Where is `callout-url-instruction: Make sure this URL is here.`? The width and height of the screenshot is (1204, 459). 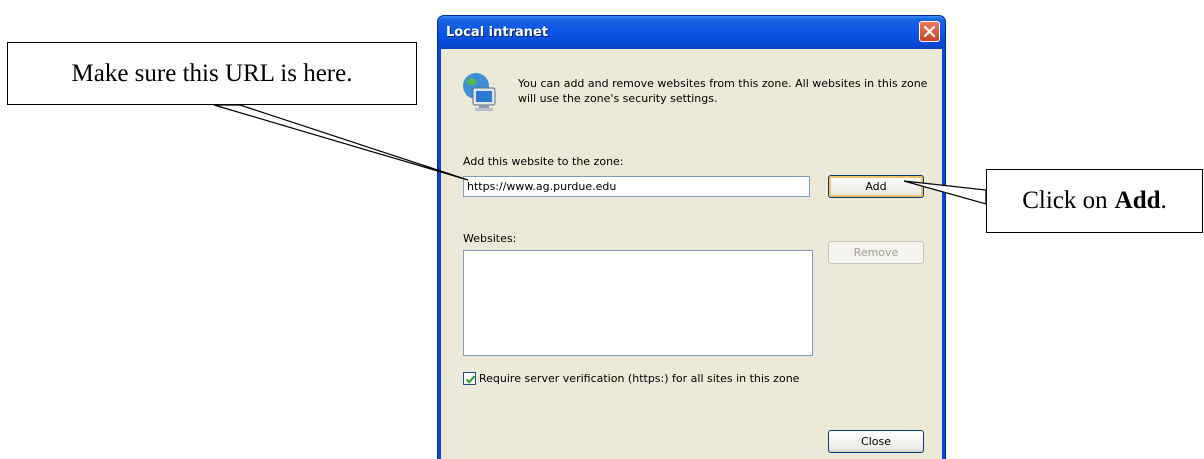
callout-url-instruction: Make sure this URL is here. is located at coordinates (212, 73).